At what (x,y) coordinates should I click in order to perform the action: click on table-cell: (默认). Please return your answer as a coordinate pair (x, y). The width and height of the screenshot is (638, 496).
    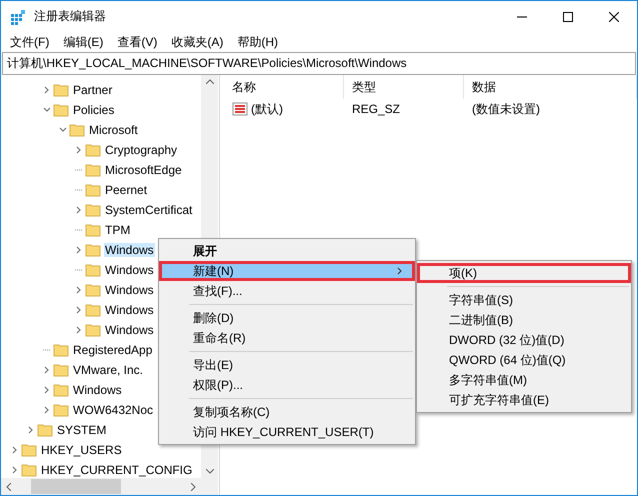
    Looking at the image, I should click on (284, 109).